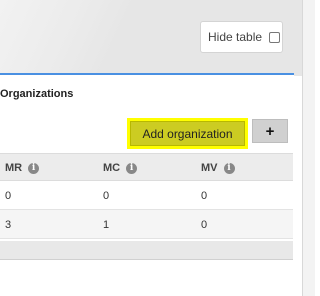  What do you see at coordinates (14, 168) in the screenshot?
I see `column-header-label: MR` at bounding box center [14, 168].